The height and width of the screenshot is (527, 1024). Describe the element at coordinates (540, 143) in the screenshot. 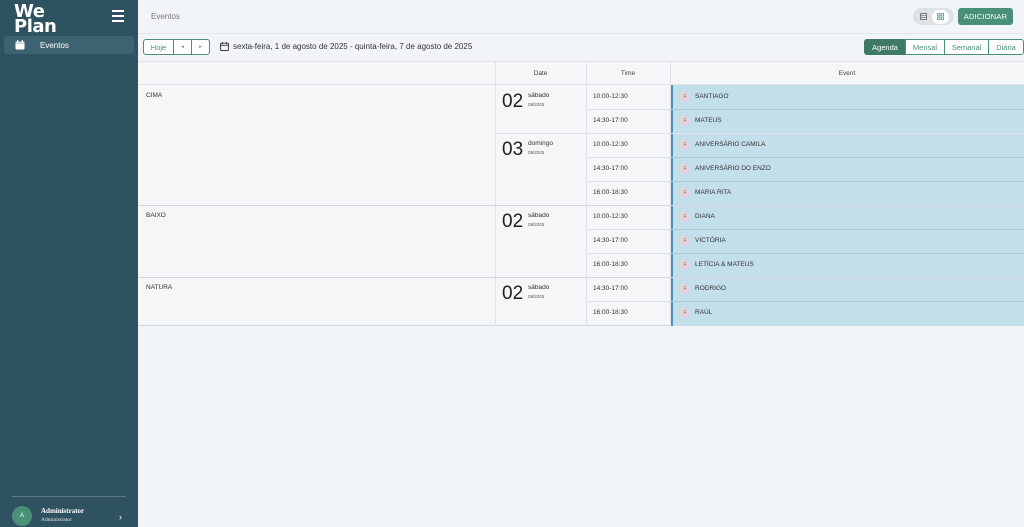

I see `day-weekday: domingo` at that location.